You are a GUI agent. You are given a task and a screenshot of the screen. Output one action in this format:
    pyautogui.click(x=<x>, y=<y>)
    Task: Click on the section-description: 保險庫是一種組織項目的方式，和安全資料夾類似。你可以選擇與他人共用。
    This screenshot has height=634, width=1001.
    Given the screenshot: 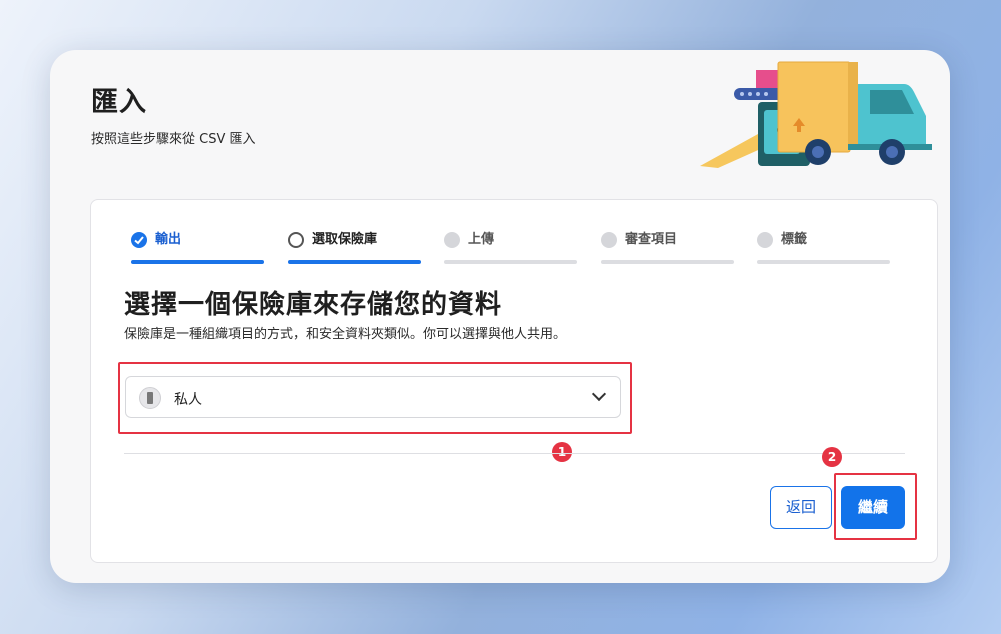 What is the action you would take?
    pyautogui.click(x=345, y=334)
    